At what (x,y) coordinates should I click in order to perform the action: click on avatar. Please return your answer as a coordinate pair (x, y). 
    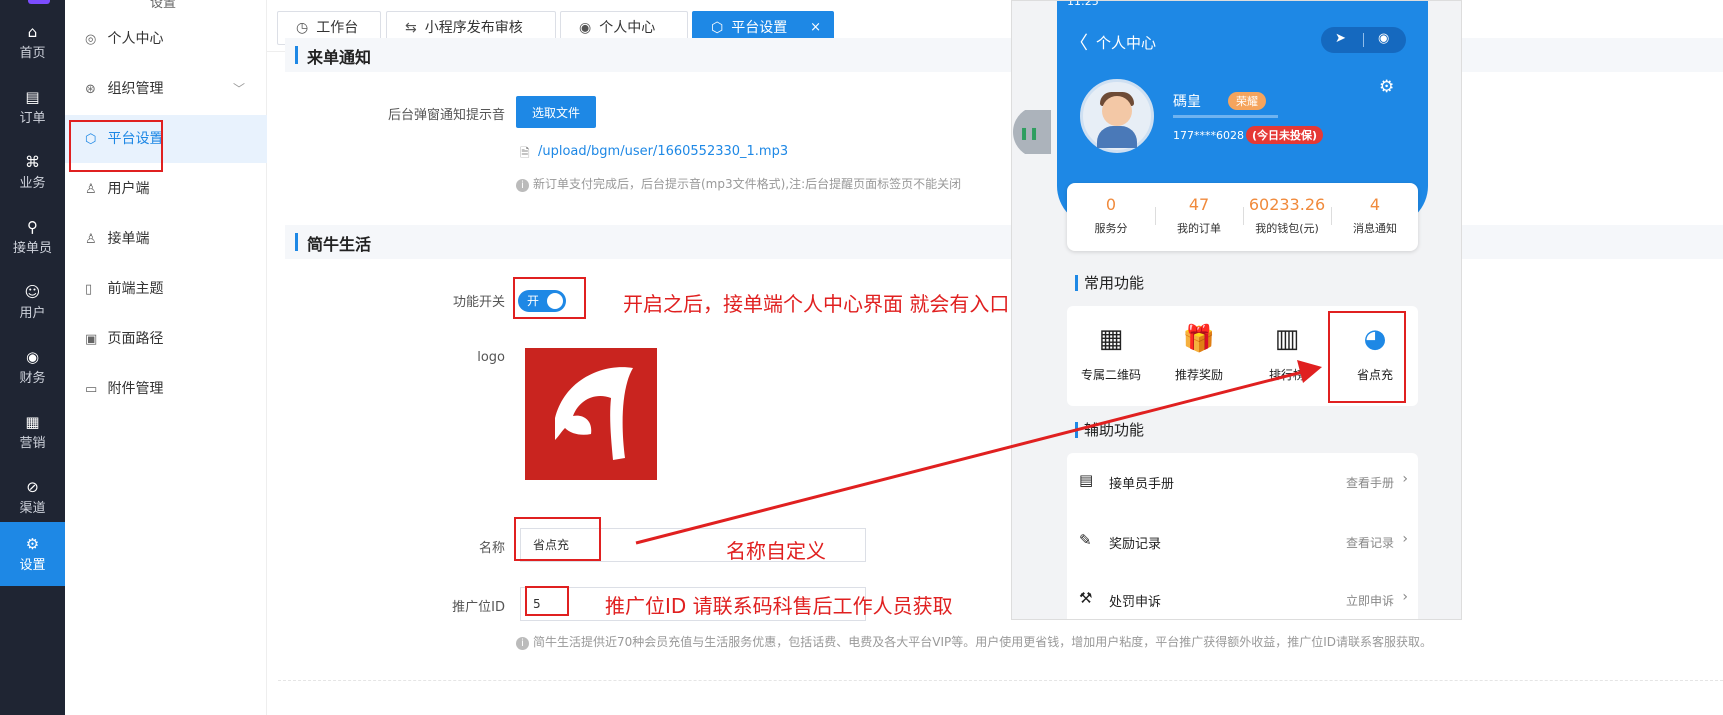
    Looking at the image, I should click on (1117, 116).